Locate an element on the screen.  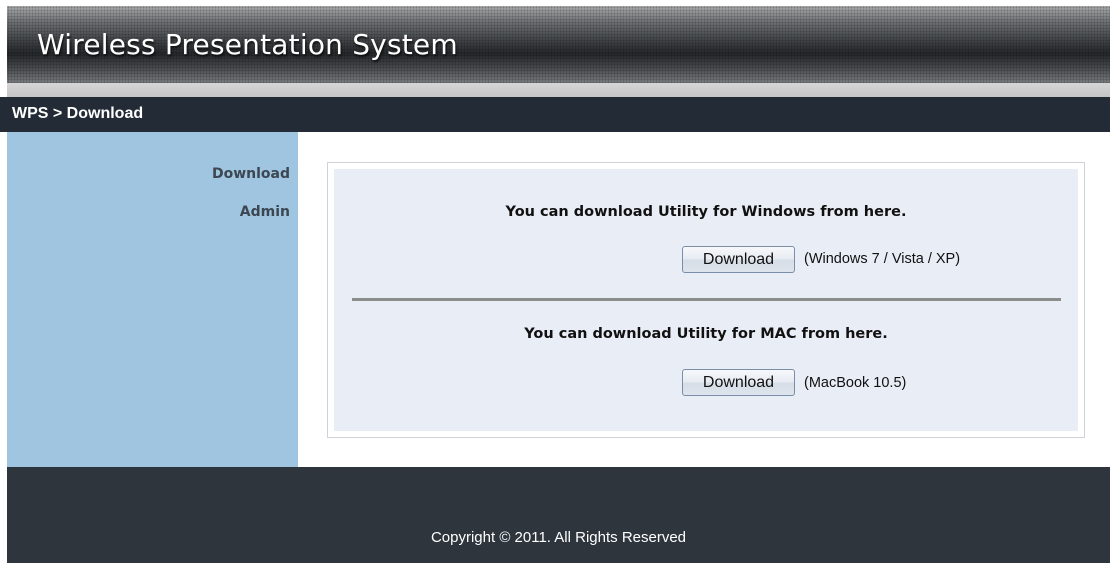
section-divider is located at coordinates (706, 299).